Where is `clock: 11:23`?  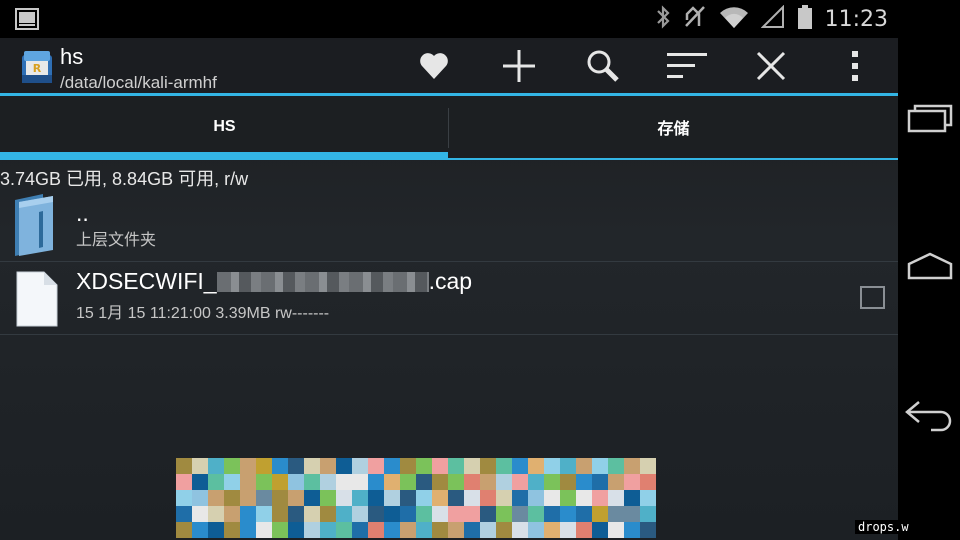 clock: 11:23 is located at coordinates (856, 19).